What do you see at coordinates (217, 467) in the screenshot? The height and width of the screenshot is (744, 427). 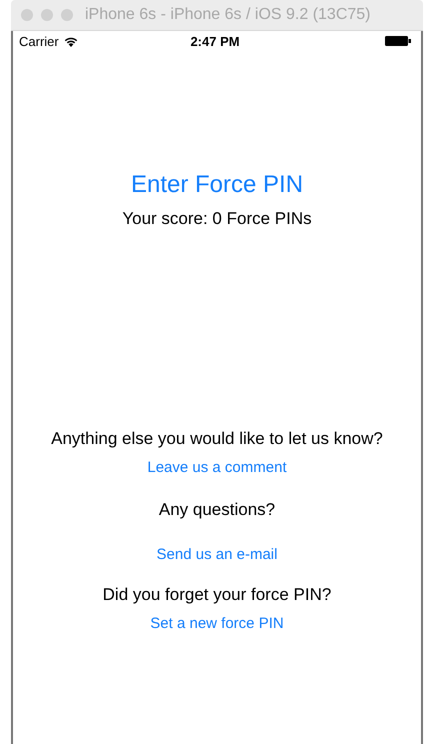 I see `action-link: Leave us a comment` at bounding box center [217, 467].